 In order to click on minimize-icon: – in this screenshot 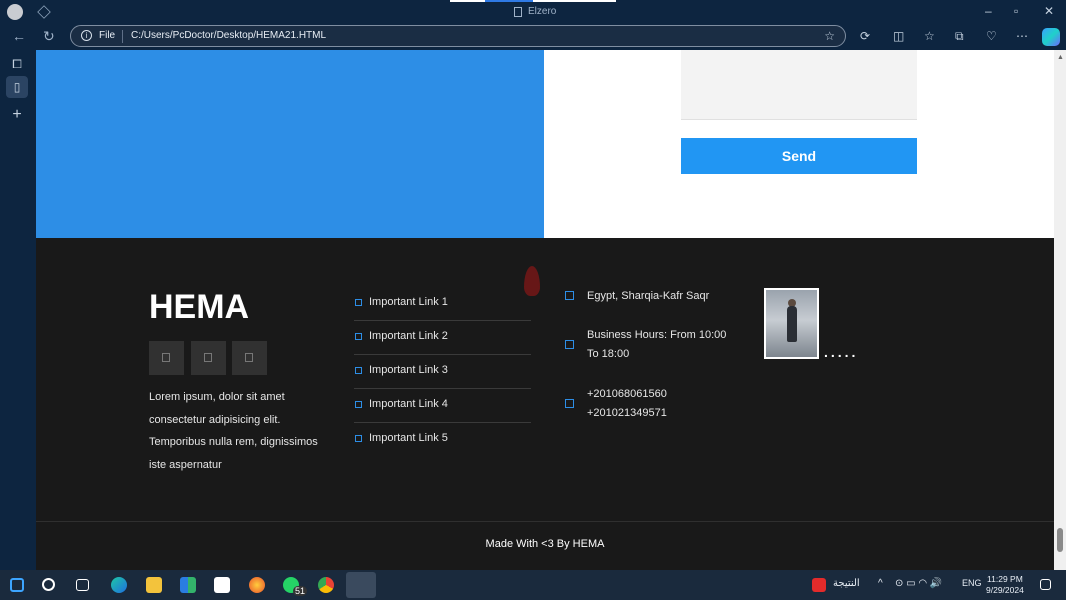, I will do `click(988, 11)`.